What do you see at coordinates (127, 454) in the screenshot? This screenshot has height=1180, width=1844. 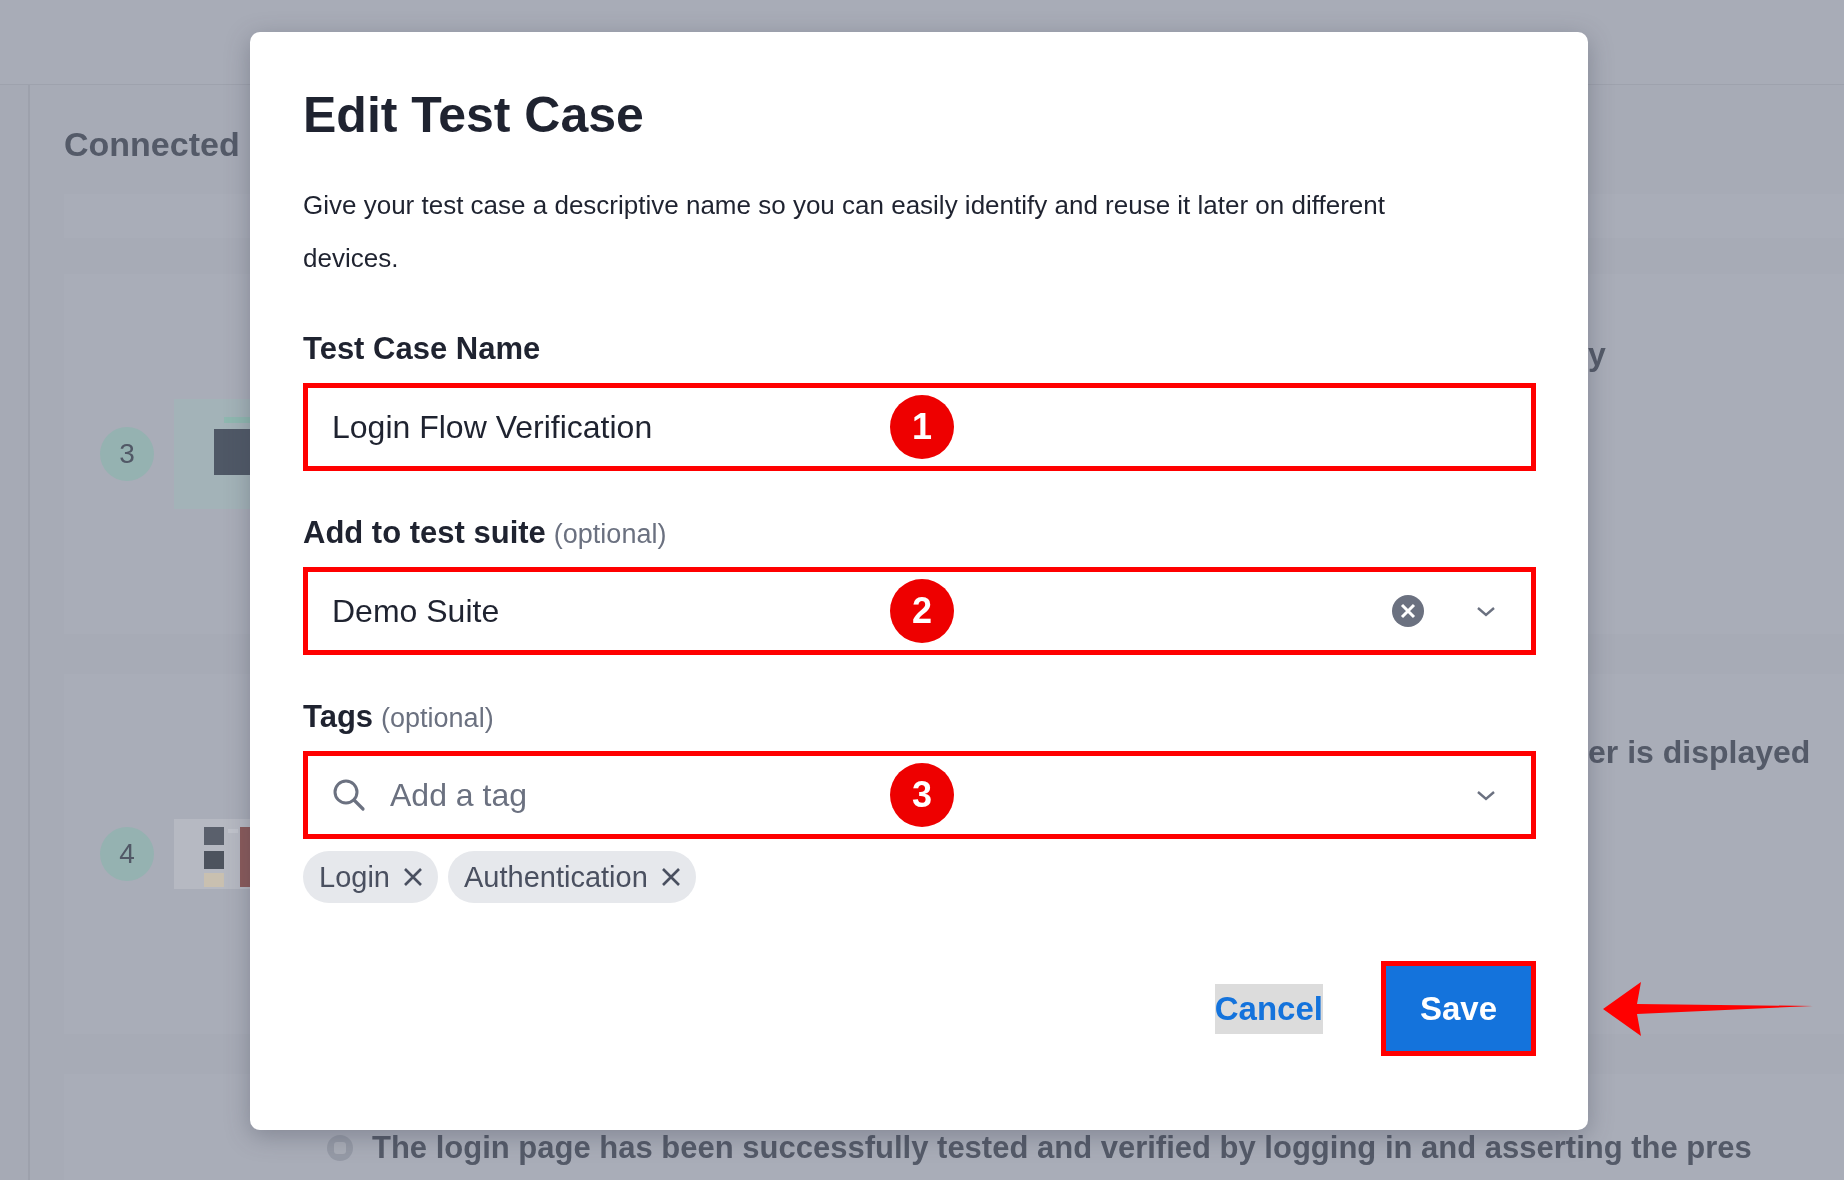 I see `step-number: 3` at bounding box center [127, 454].